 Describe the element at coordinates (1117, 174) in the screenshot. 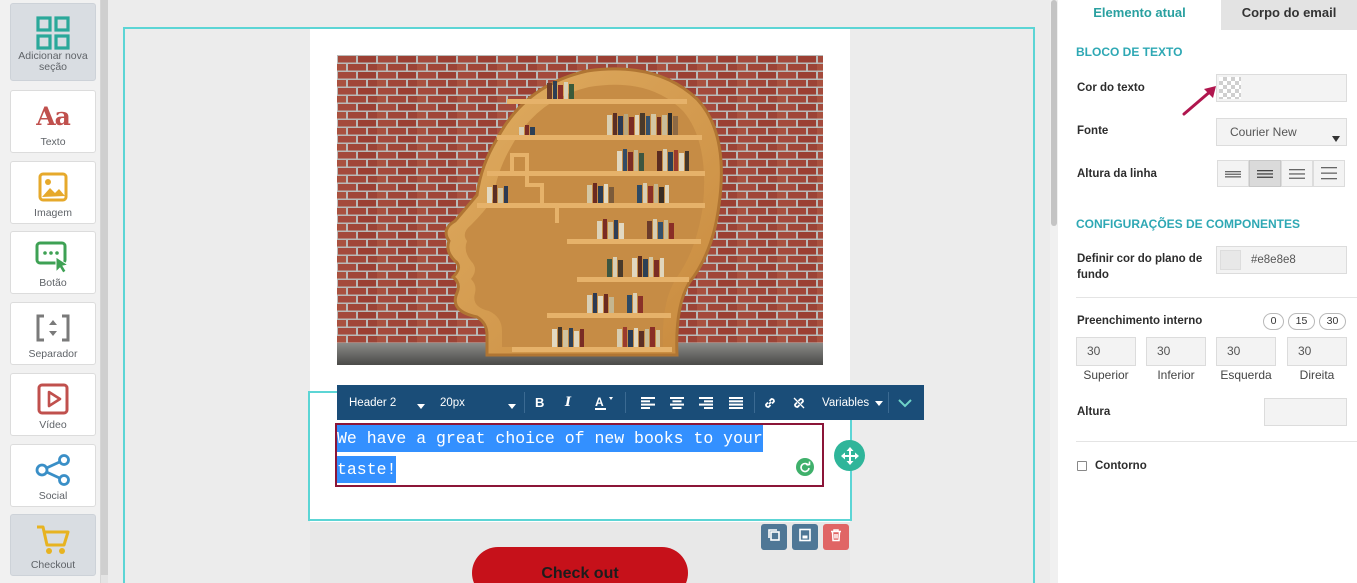

I see `line-height-label: Altura da linha` at that location.